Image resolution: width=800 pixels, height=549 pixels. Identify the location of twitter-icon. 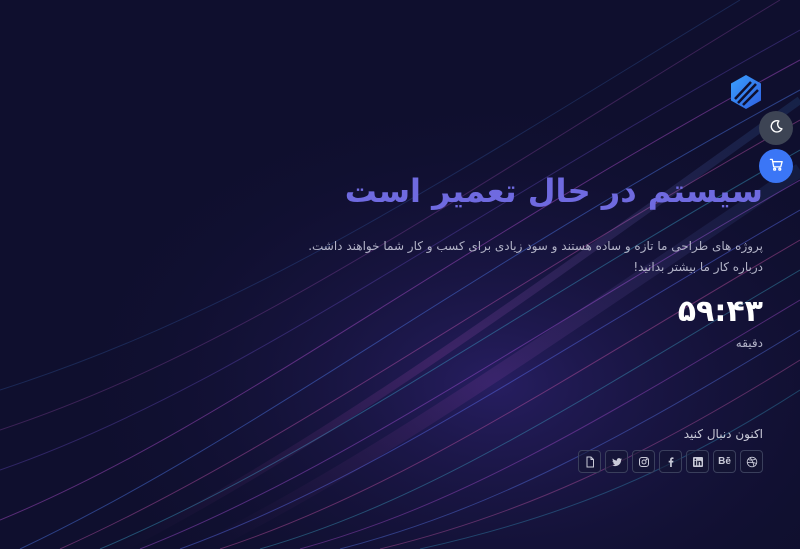
(616, 461).